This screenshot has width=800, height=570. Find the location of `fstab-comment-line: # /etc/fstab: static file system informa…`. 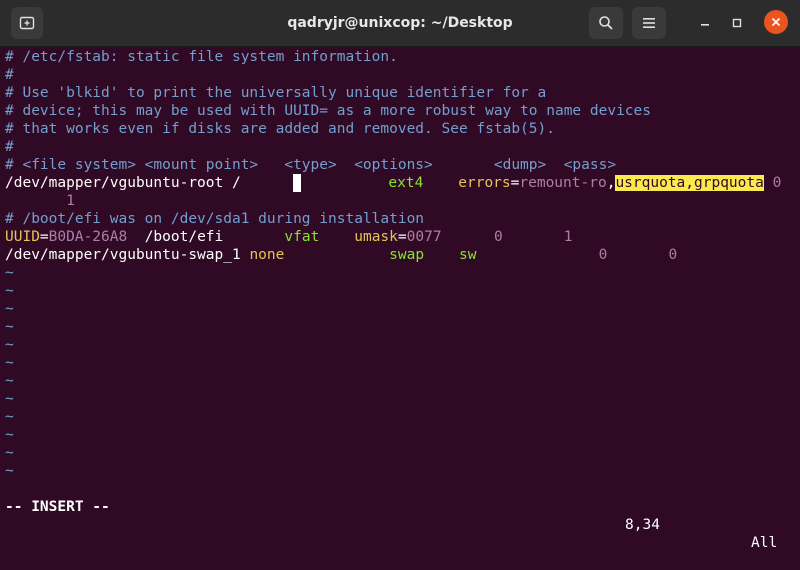

fstab-comment-line: # /etc/fstab: static file system informa… is located at coordinates (201, 57).